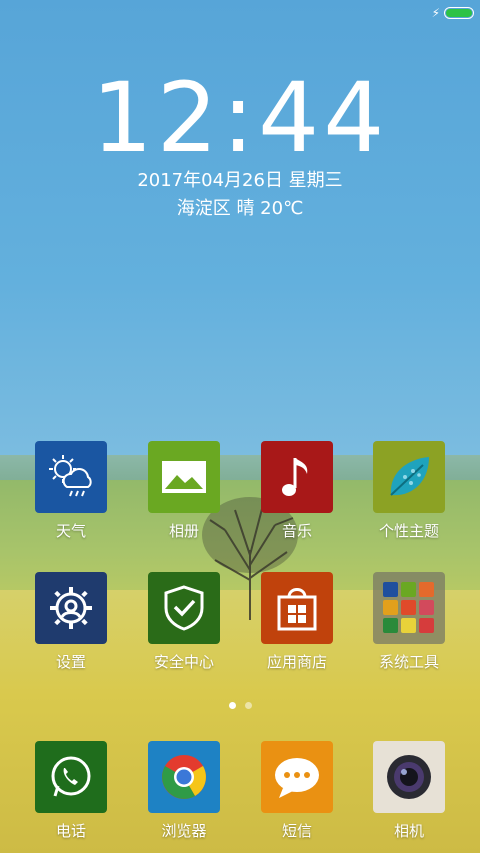  Describe the element at coordinates (240, 180) in the screenshot. I see `clock-date: 2017年04月26日 星期三` at that location.